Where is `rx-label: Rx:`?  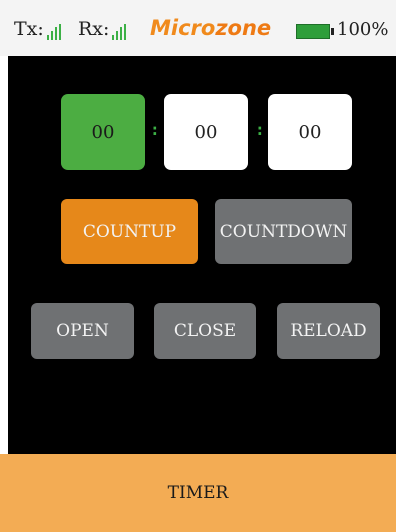 rx-label: Rx: is located at coordinates (94, 29).